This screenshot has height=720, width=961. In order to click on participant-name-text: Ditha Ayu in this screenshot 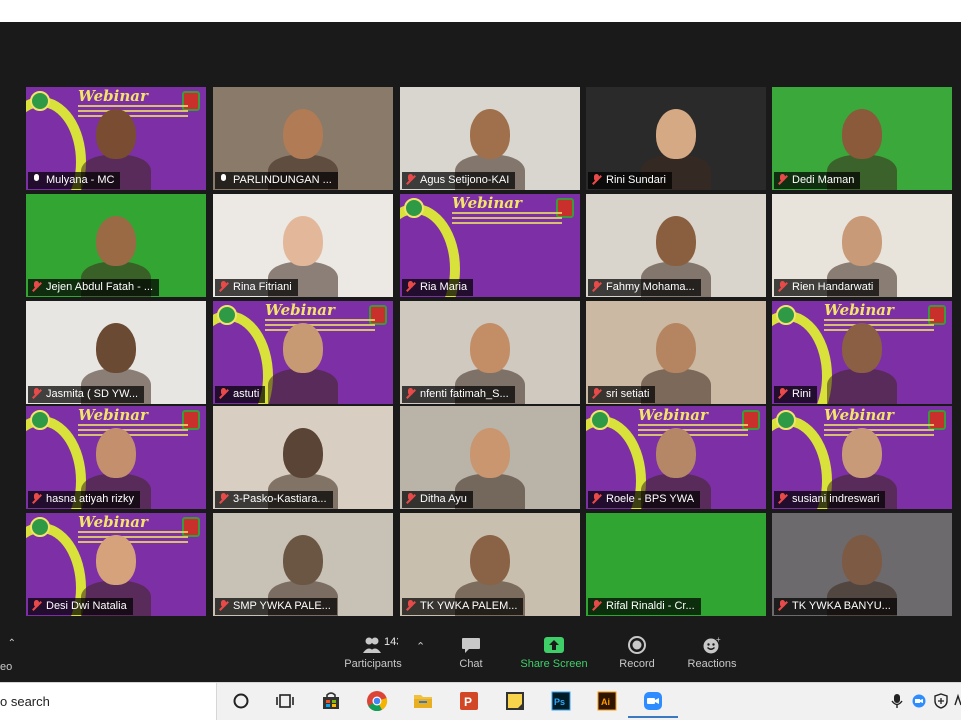, I will do `click(443, 499)`.